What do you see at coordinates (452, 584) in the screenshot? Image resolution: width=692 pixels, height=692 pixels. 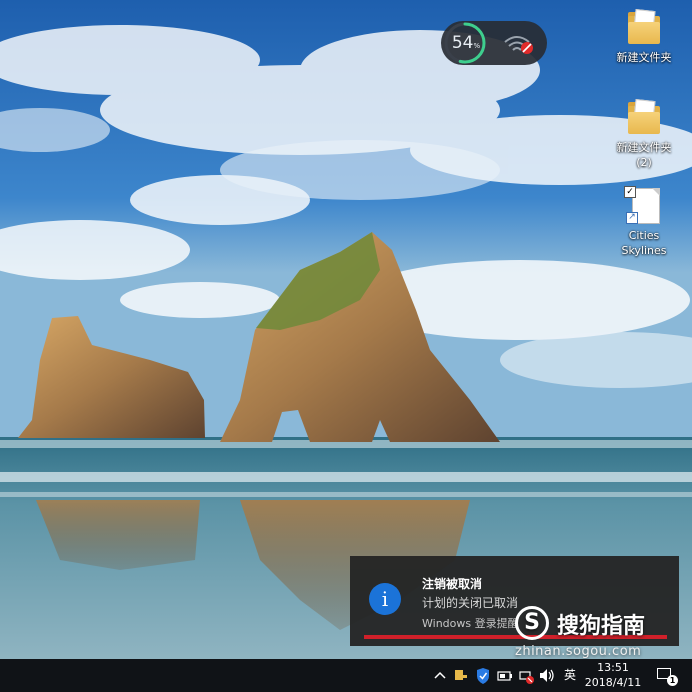 I see `toast-title: 注销被取消` at bounding box center [452, 584].